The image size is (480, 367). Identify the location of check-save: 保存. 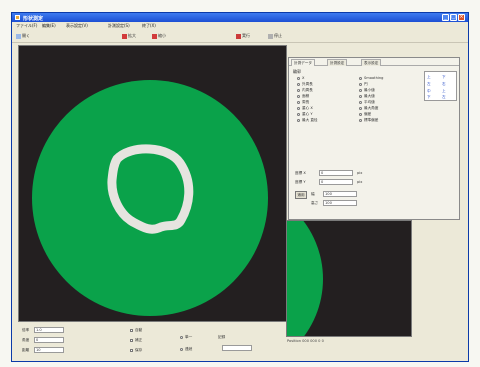
(136, 350).